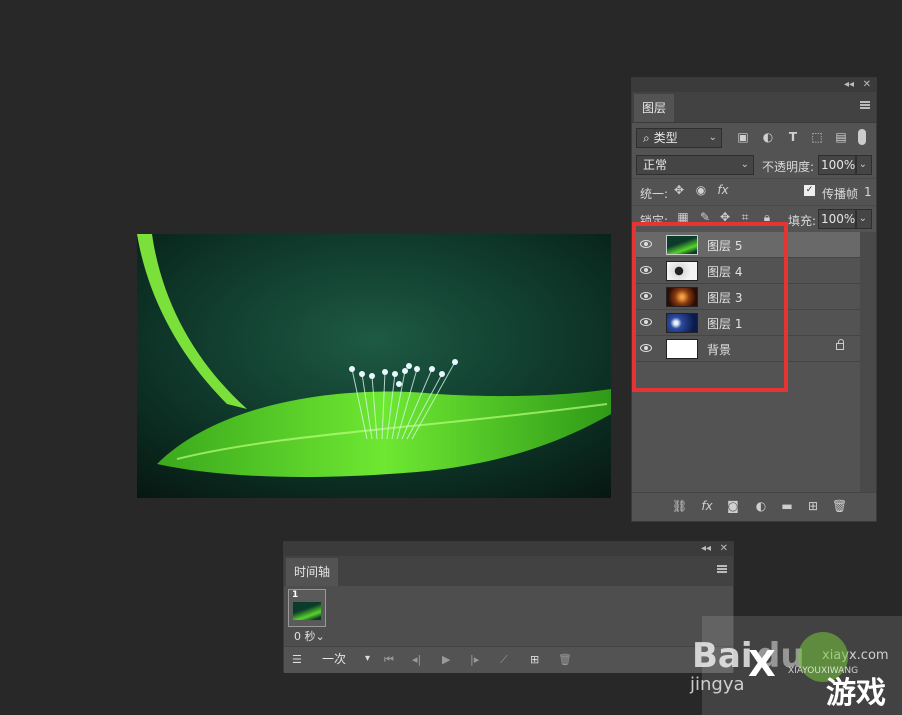  Describe the element at coordinates (707, 506) in the screenshot. I see `fx-icon: fx` at that location.